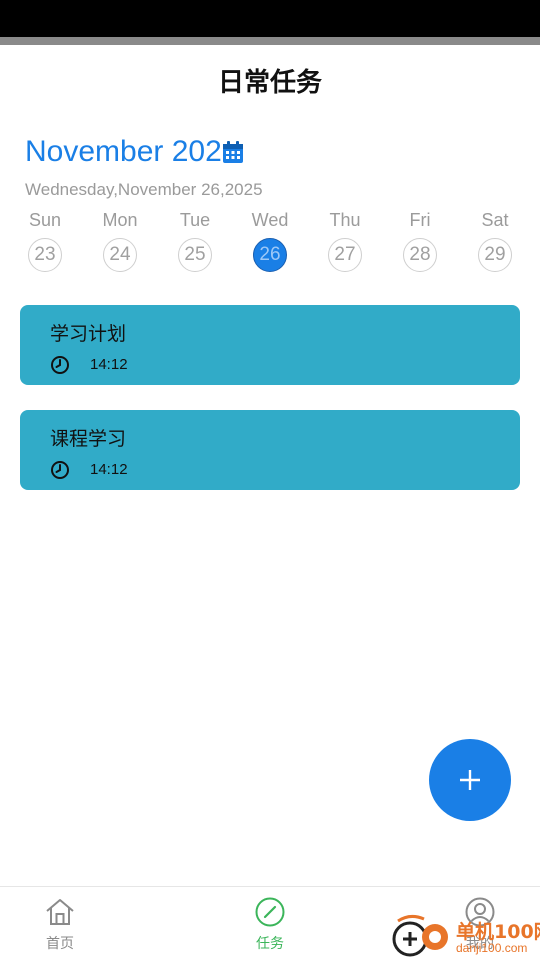 The height and width of the screenshot is (961, 540). Describe the element at coordinates (270, 220) in the screenshot. I see `day-name: Wed` at that location.